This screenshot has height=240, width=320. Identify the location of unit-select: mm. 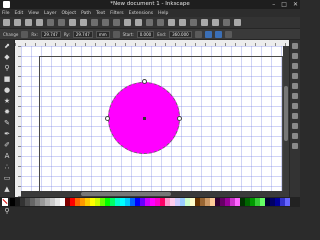
(102, 34).